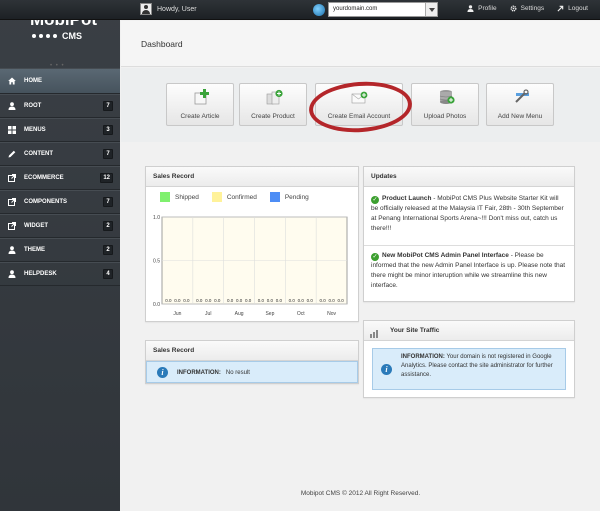  What do you see at coordinates (40, 274) in the screenshot?
I see `sidebar-item-label: HELPDESK` at bounding box center [40, 274].